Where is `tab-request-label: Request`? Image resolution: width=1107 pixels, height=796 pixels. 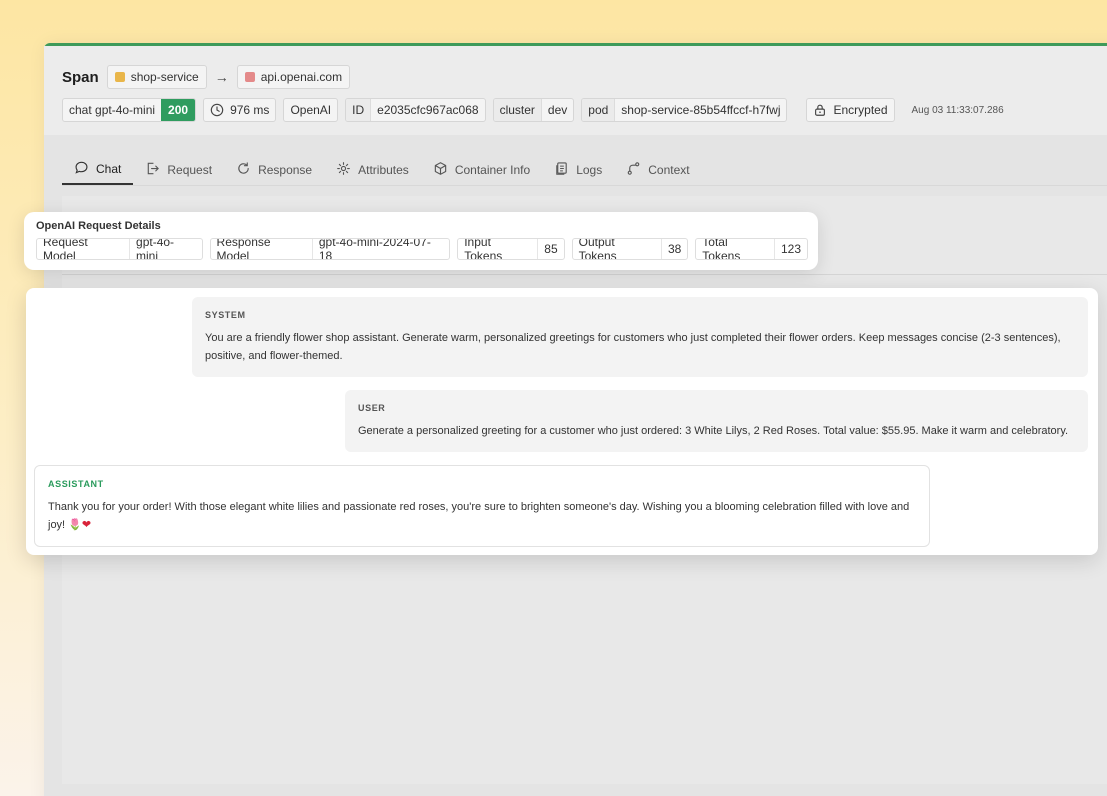
tab-request-label: Request is located at coordinates (190, 169).